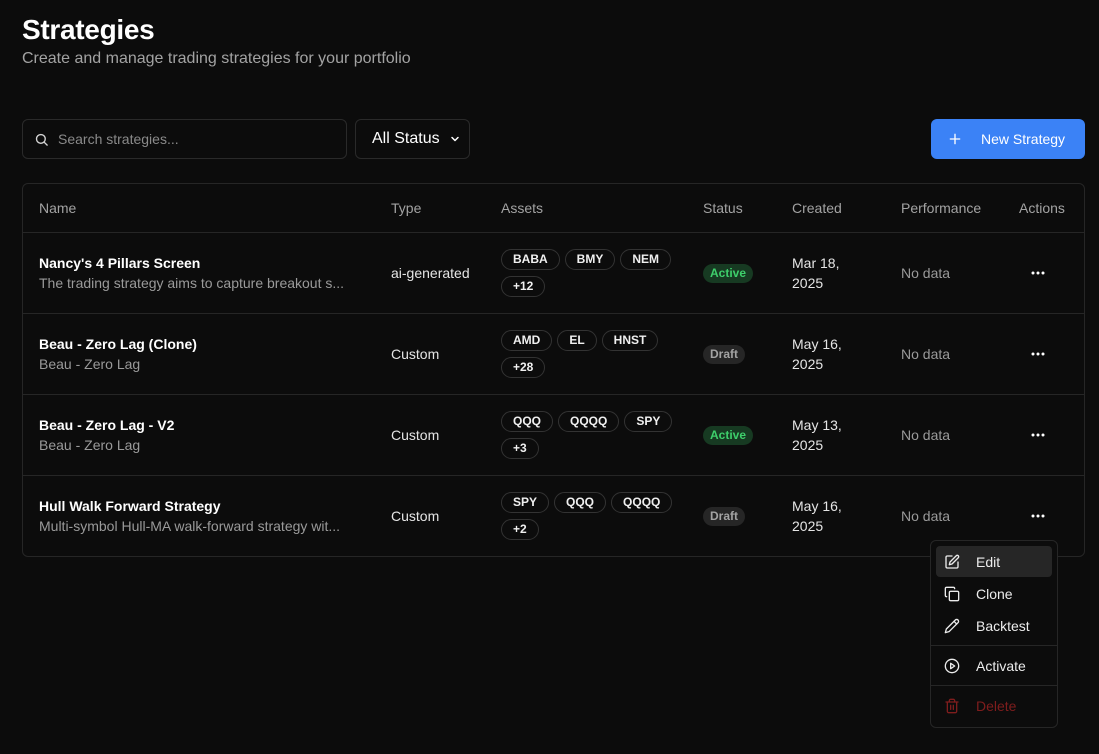  What do you see at coordinates (1042, 208) in the screenshot?
I see `column-header-actions: Actions` at bounding box center [1042, 208].